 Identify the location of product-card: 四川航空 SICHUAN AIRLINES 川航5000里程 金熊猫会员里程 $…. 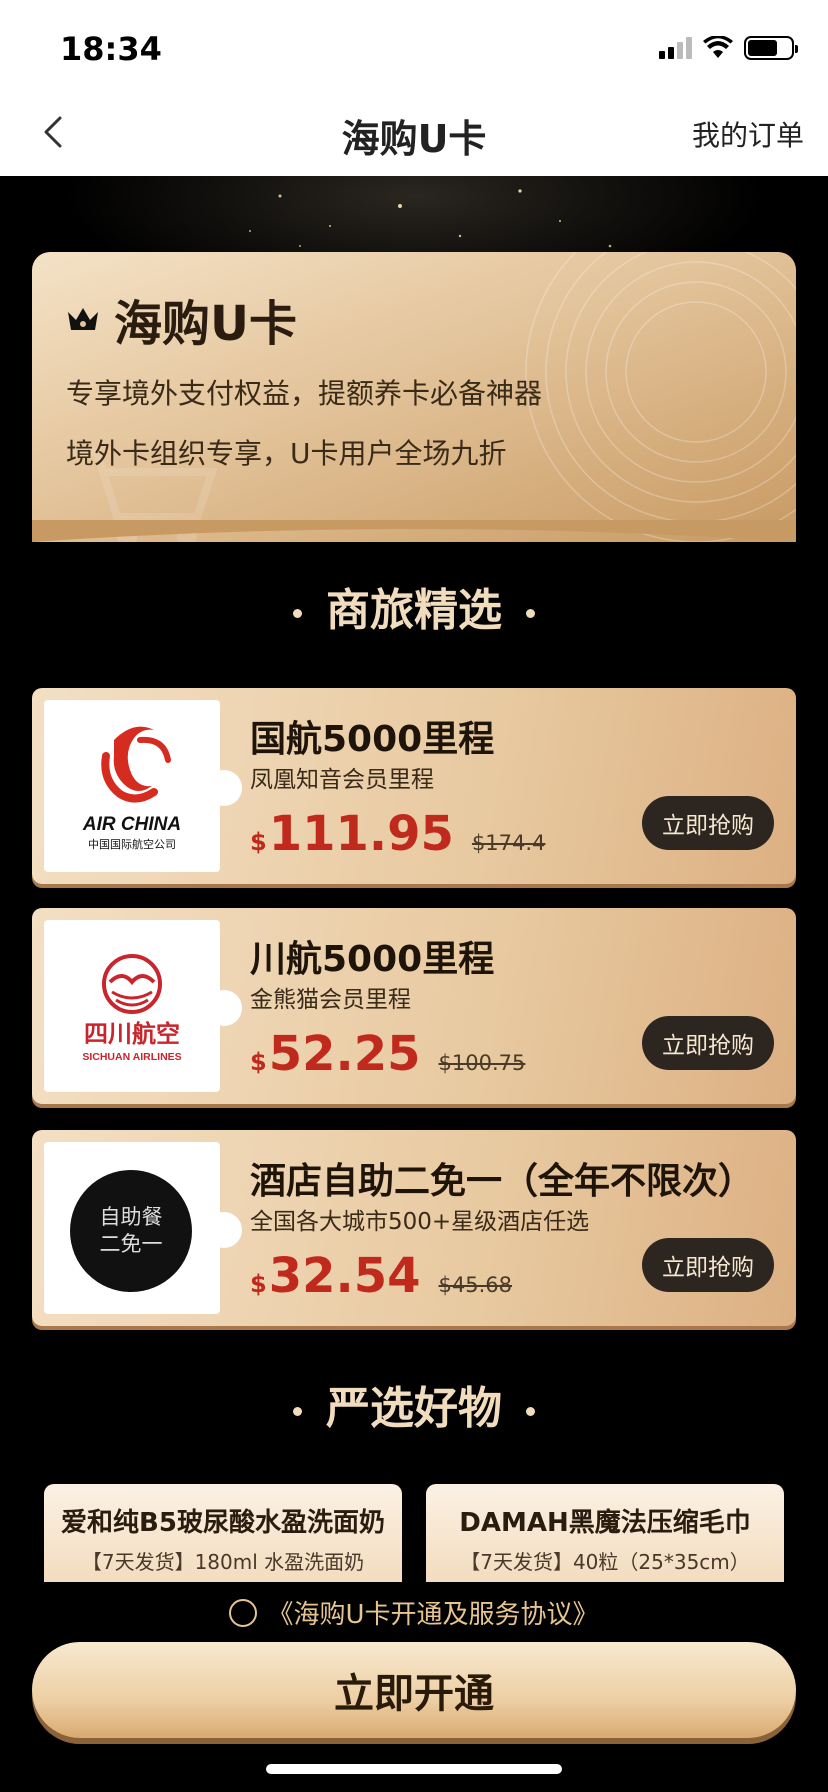
(414, 1006).